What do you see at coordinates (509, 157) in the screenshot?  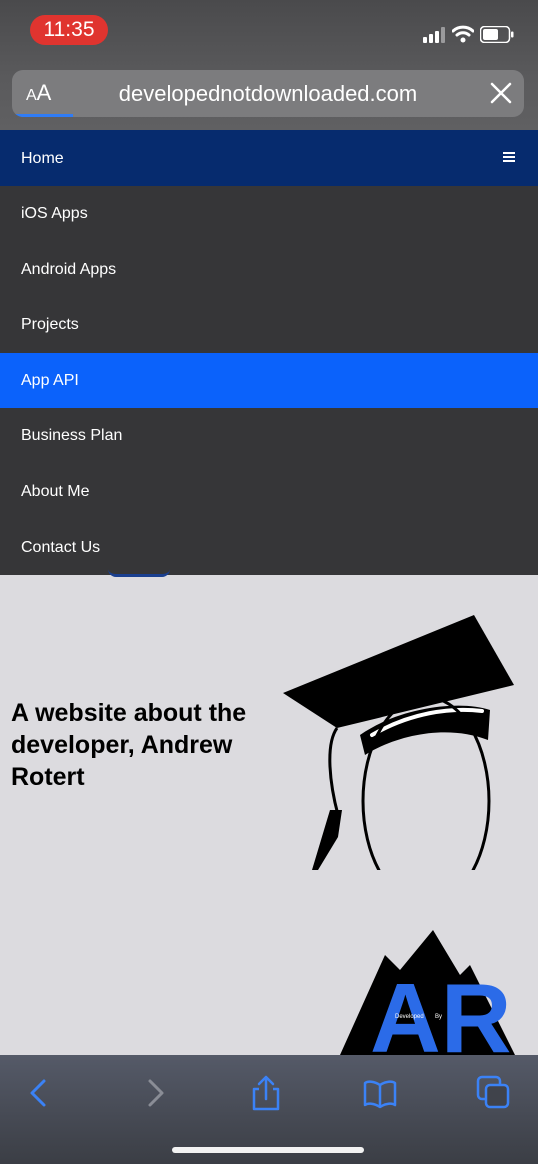 I see `hamburger-icon` at bounding box center [509, 157].